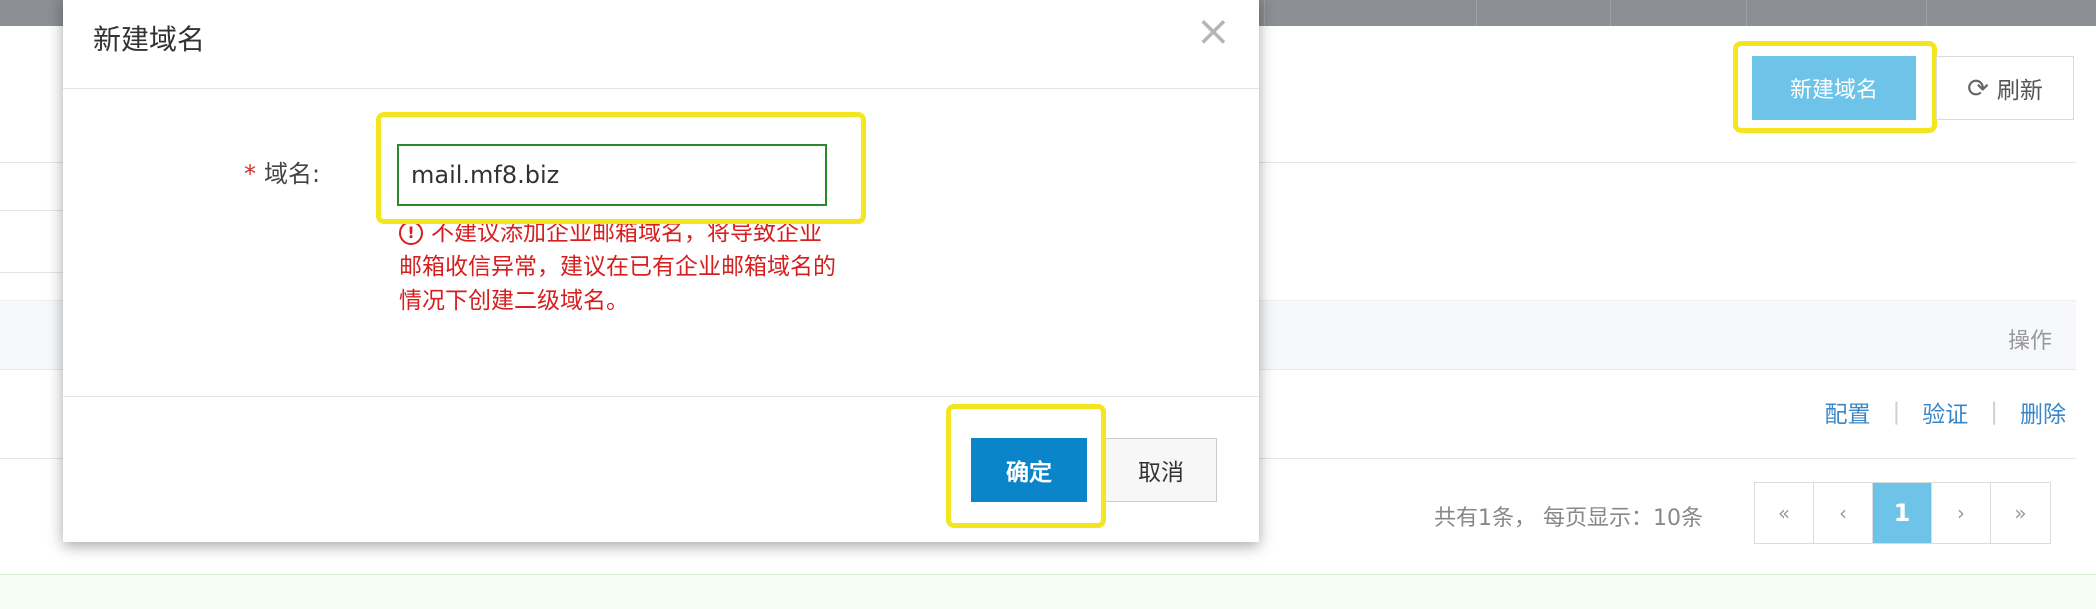 This screenshot has width=2096, height=609. What do you see at coordinates (1161, 470) in the screenshot?
I see `cancel-button: 取消` at bounding box center [1161, 470].